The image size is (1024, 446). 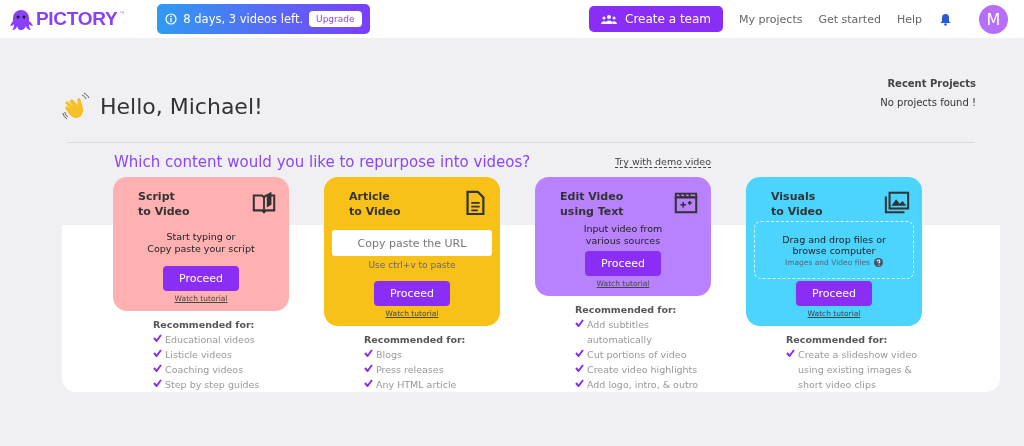 What do you see at coordinates (637, 355) in the screenshot?
I see `recommended-item: Cut portions of video` at bounding box center [637, 355].